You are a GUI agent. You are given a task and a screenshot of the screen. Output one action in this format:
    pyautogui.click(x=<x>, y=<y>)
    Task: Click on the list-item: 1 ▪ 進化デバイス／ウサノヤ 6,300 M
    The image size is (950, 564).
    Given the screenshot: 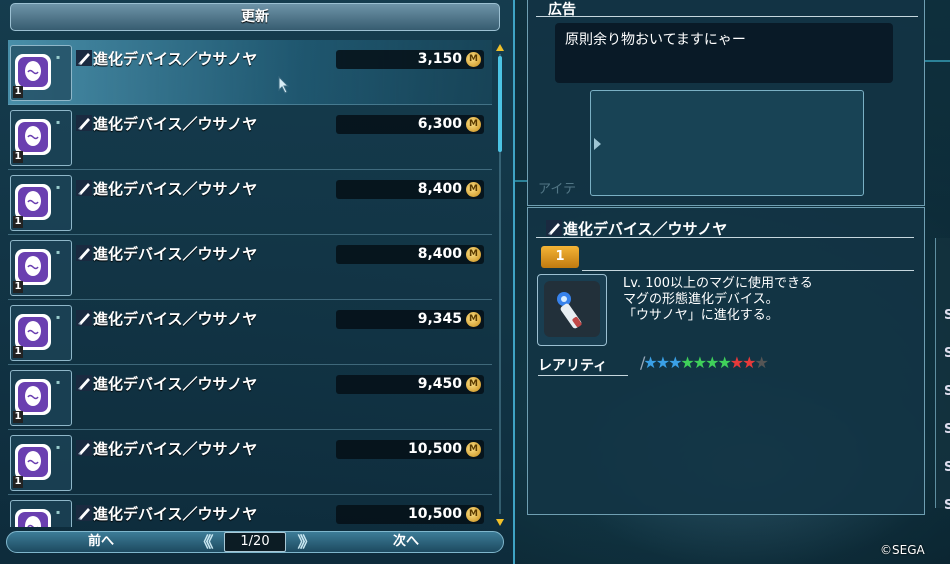 What is the action you would take?
    pyautogui.click(x=250, y=137)
    